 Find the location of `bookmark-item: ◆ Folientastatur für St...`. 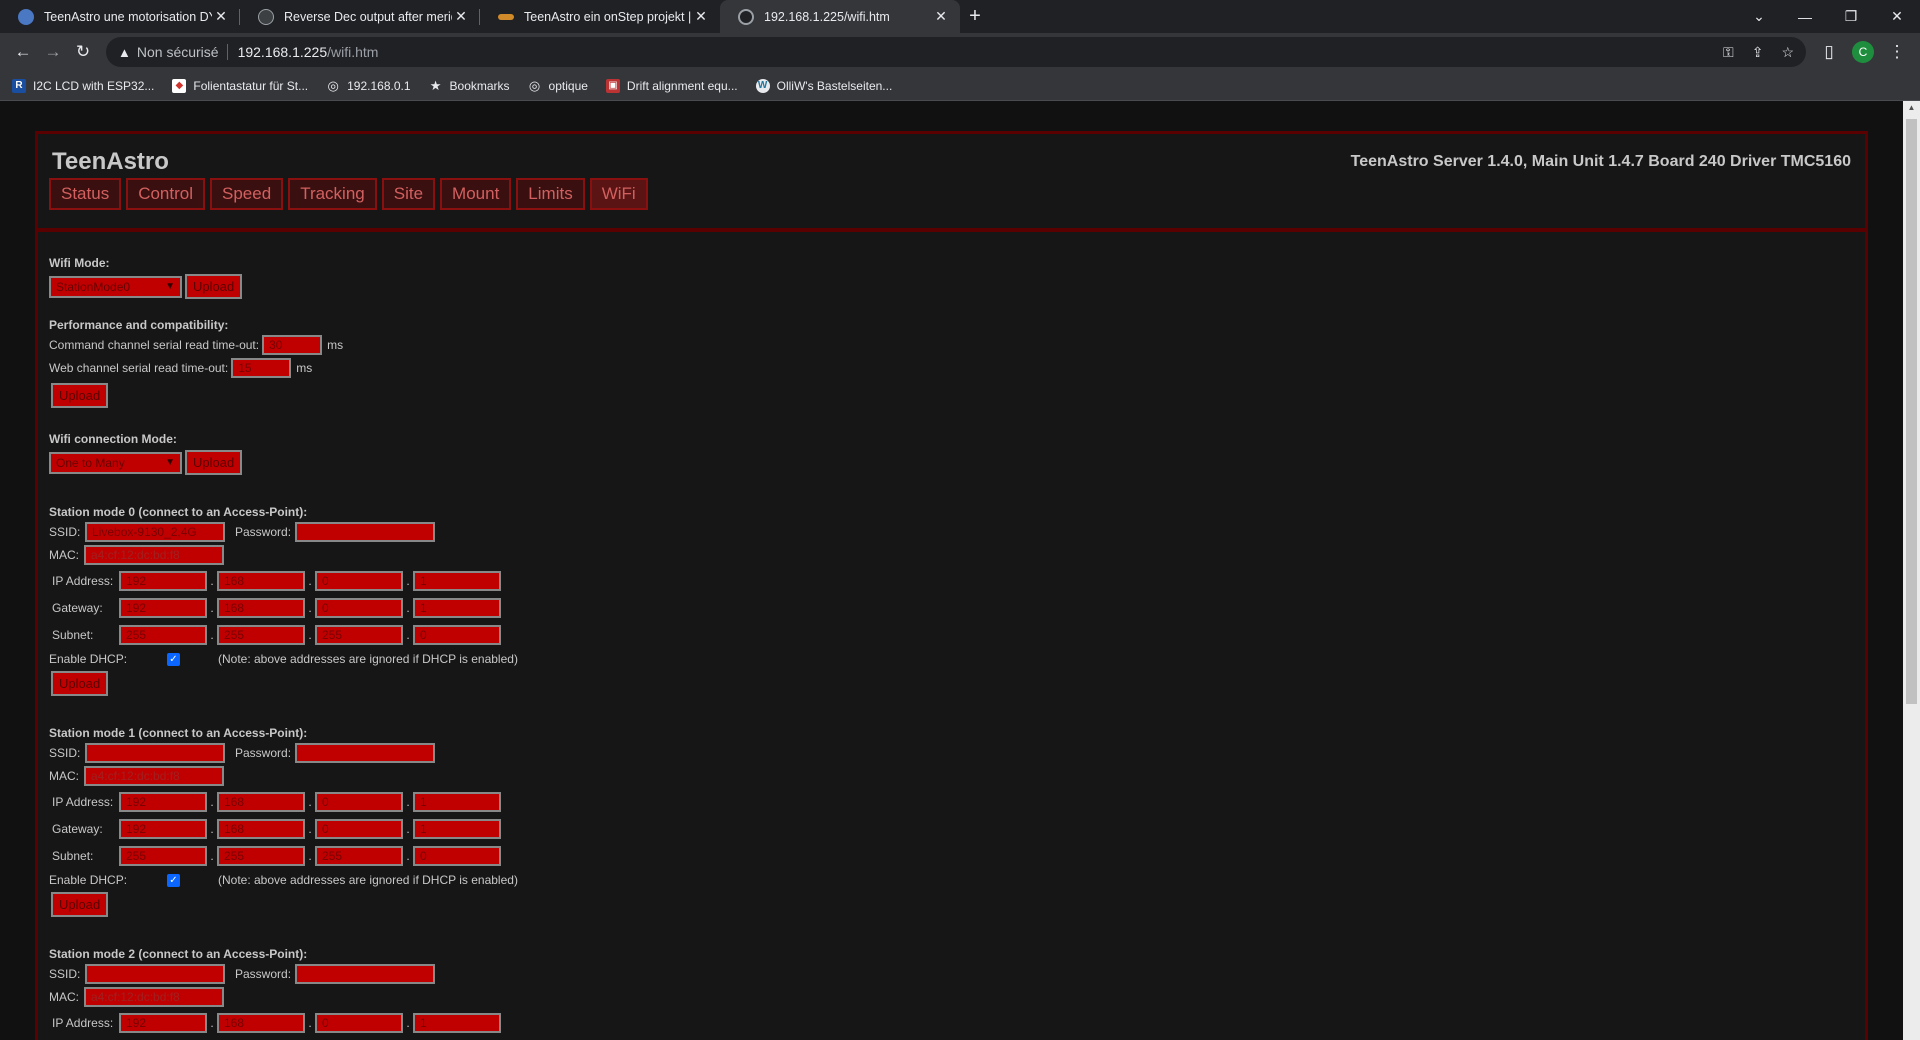

bookmark-item: ◆ Folientastatur für St... is located at coordinates (240, 85).